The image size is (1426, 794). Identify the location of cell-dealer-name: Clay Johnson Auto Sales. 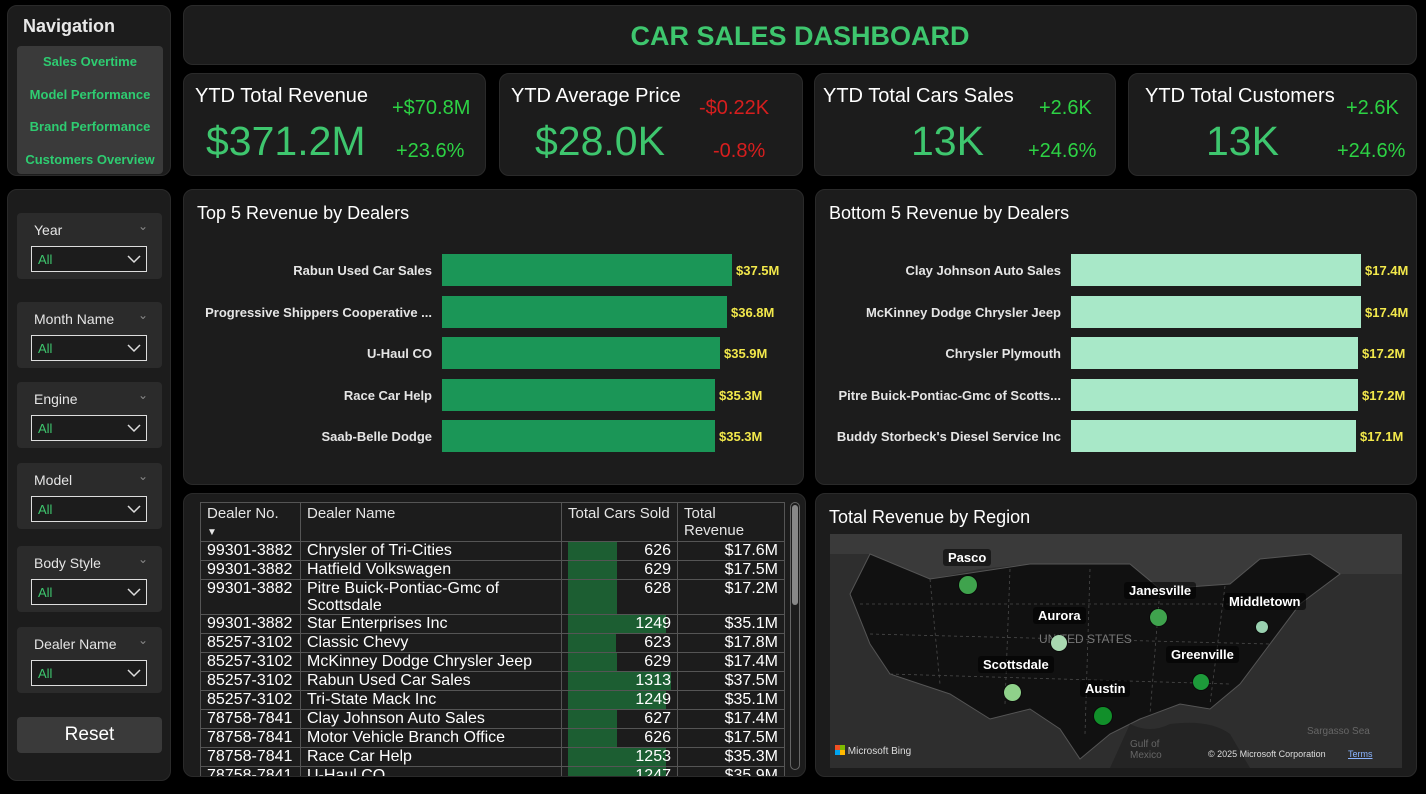
(431, 719).